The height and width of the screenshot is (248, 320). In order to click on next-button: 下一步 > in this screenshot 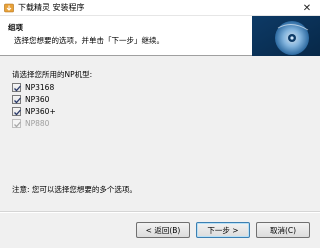, I will do `click(223, 230)`.